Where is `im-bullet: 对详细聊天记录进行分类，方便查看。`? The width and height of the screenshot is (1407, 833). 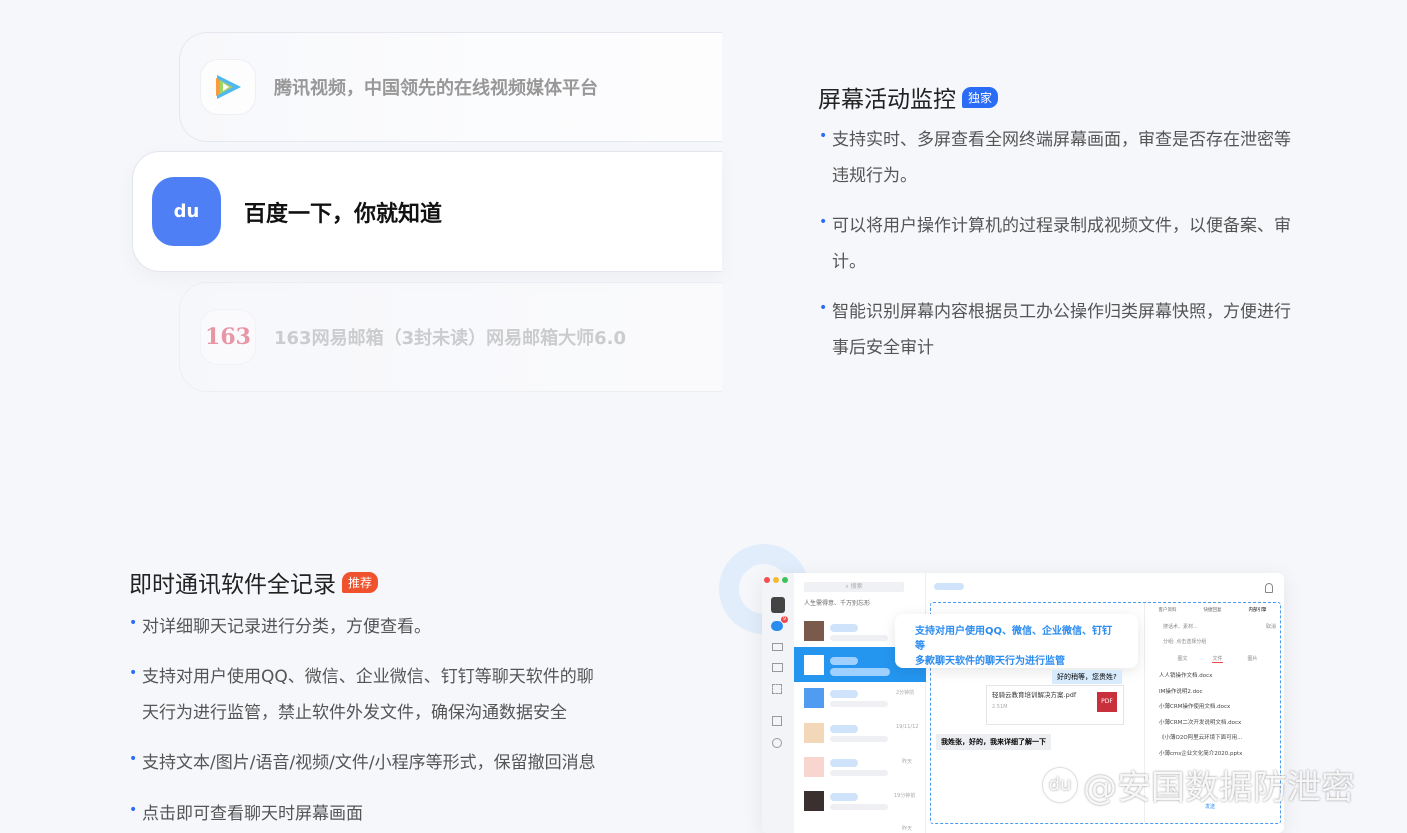 im-bullet: 对详细聊天记录进行分类，方便查看。 is located at coordinates (280, 625).